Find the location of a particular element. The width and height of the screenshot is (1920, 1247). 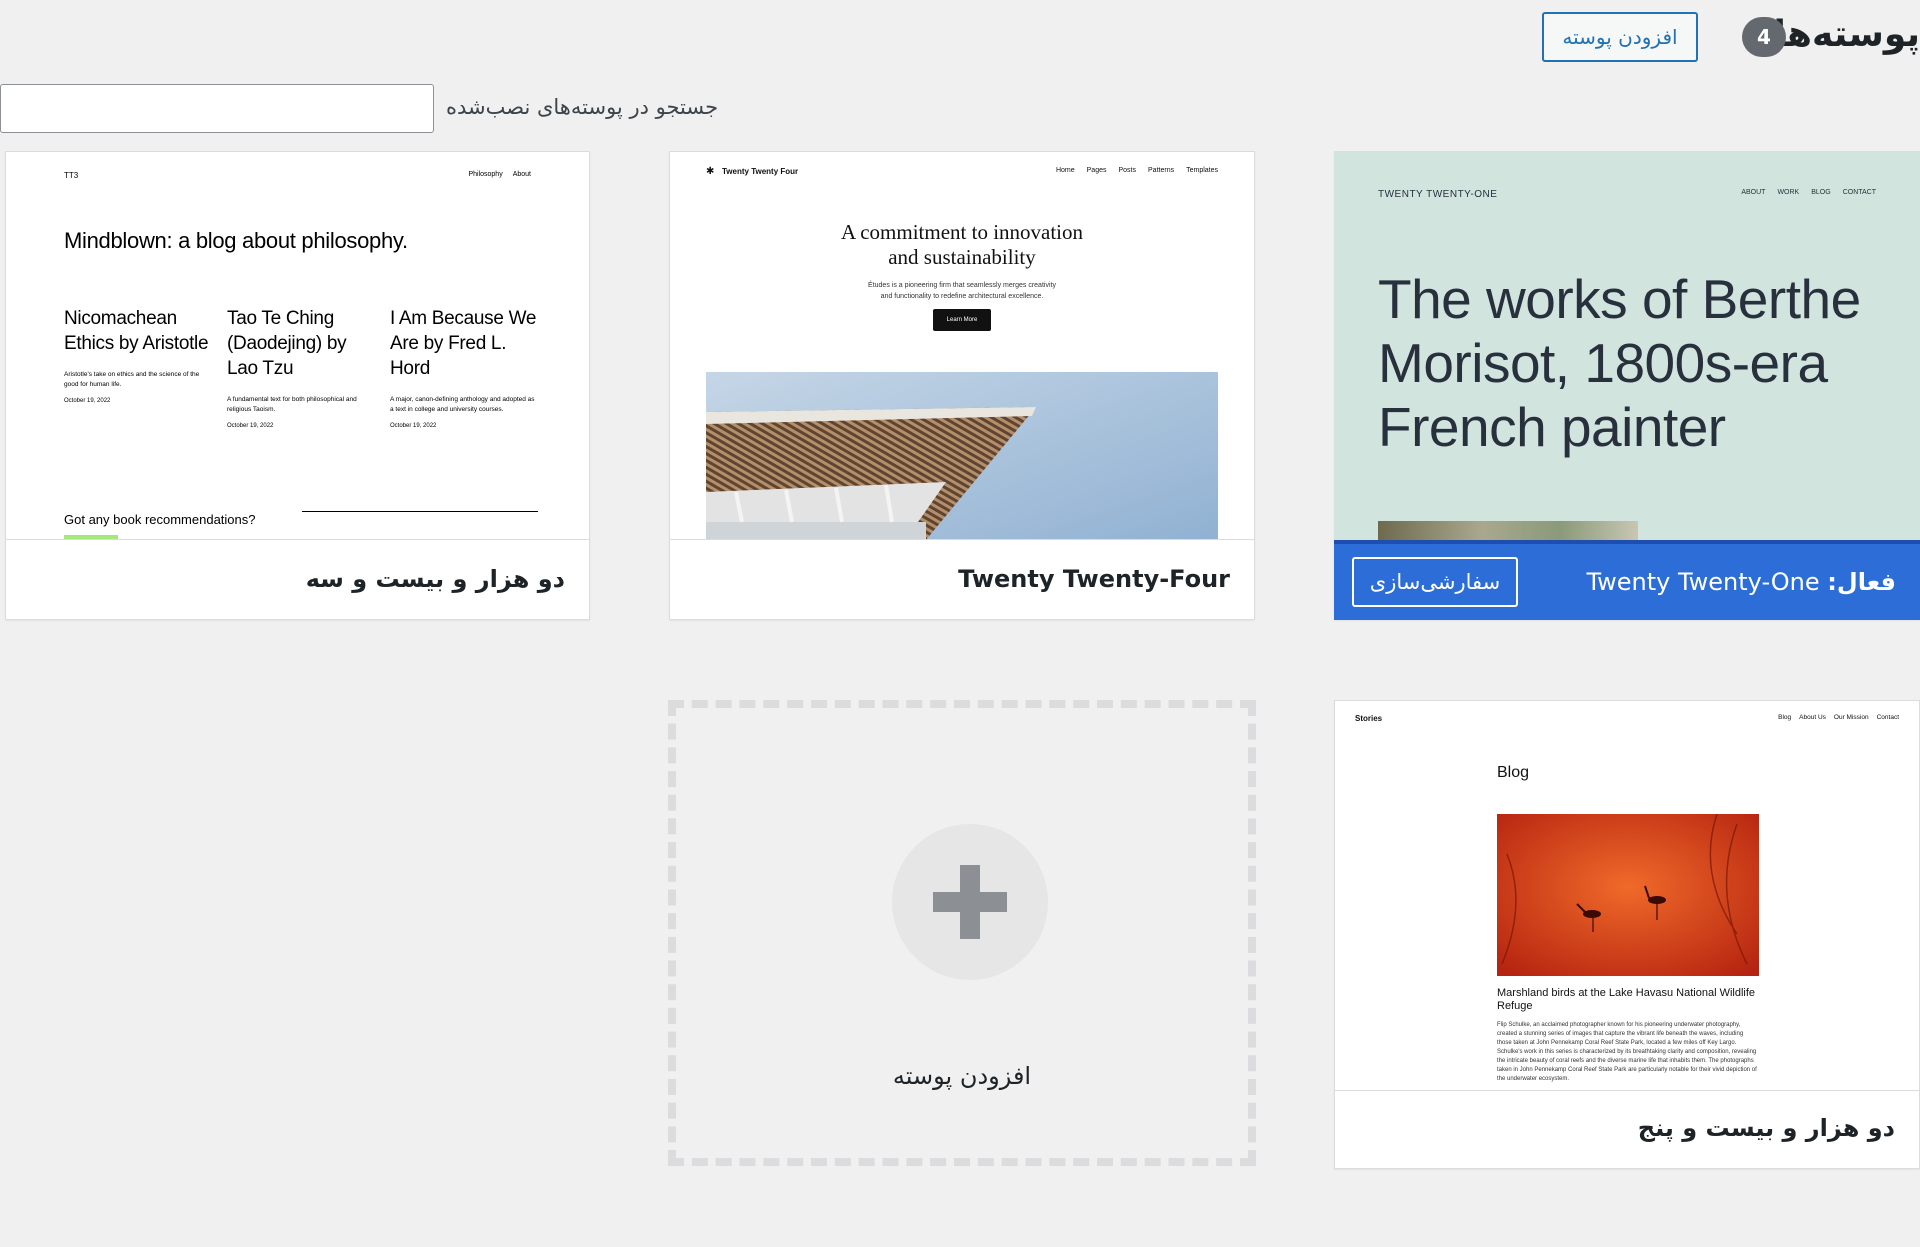

preview-nav-item: Philosophy is located at coordinates (485, 174).